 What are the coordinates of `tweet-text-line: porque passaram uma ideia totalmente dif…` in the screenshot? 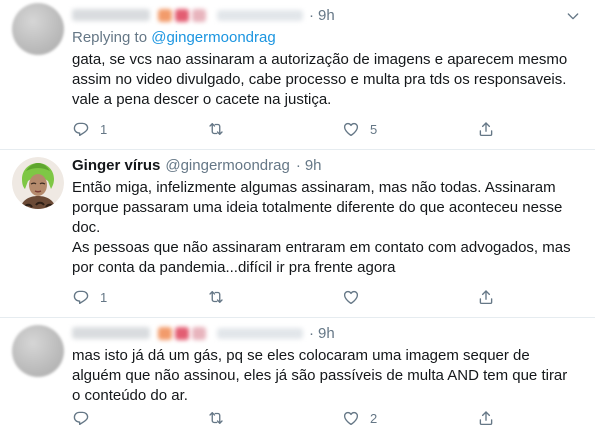 It's located at (317, 207).